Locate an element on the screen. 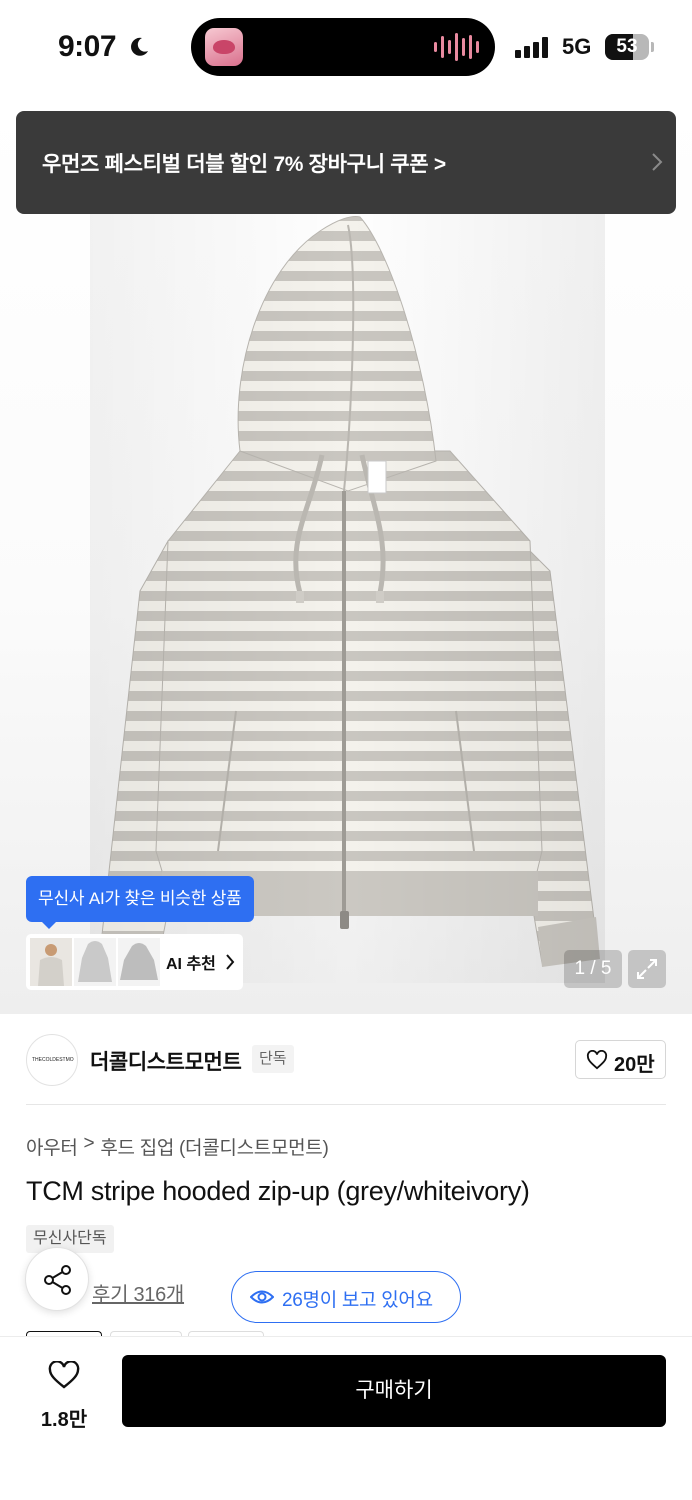  buy-button: 구매하기 is located at coordinates (394, 1391).